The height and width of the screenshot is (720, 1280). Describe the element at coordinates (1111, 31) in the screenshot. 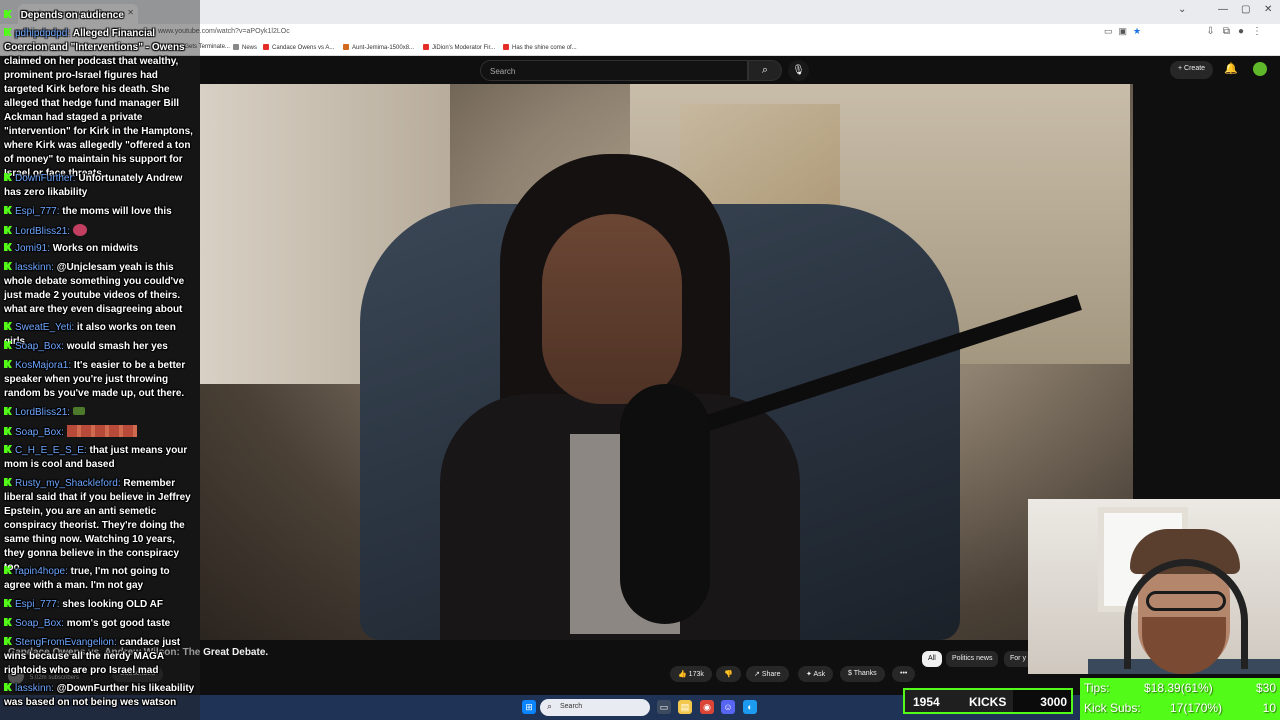

I see `cast-icon: ▭` at that location.